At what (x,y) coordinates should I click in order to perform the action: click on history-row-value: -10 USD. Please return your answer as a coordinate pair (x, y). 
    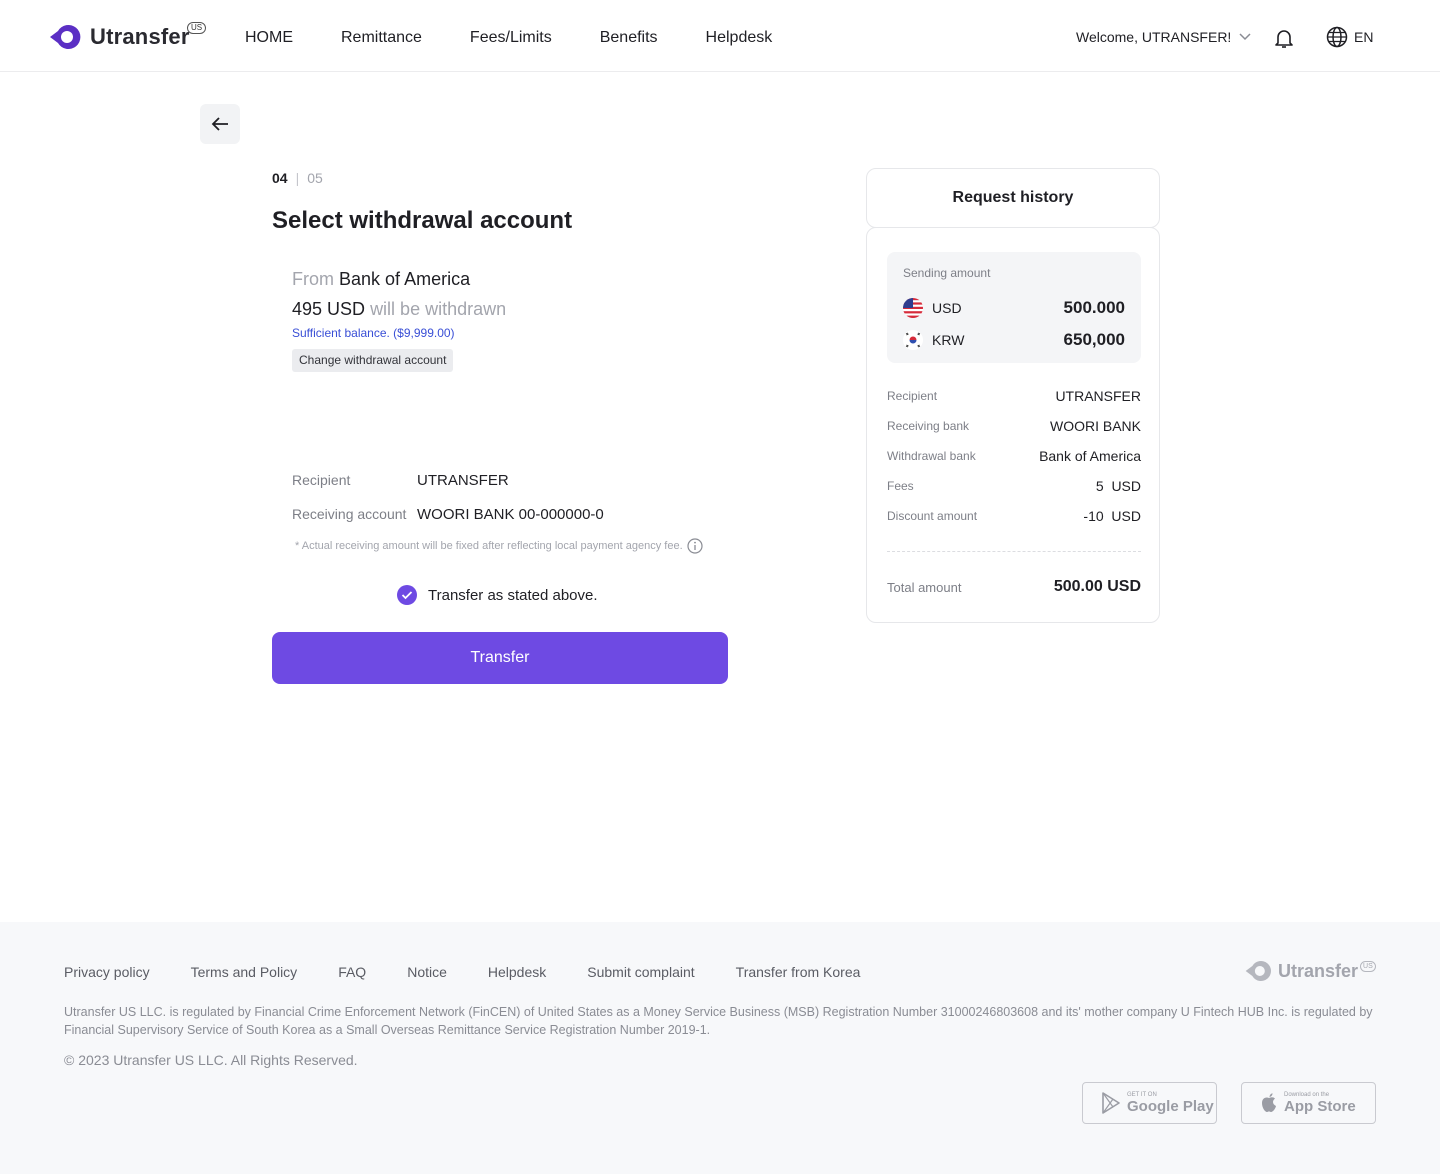
    Looking at the image, I should click on (1112, 516).